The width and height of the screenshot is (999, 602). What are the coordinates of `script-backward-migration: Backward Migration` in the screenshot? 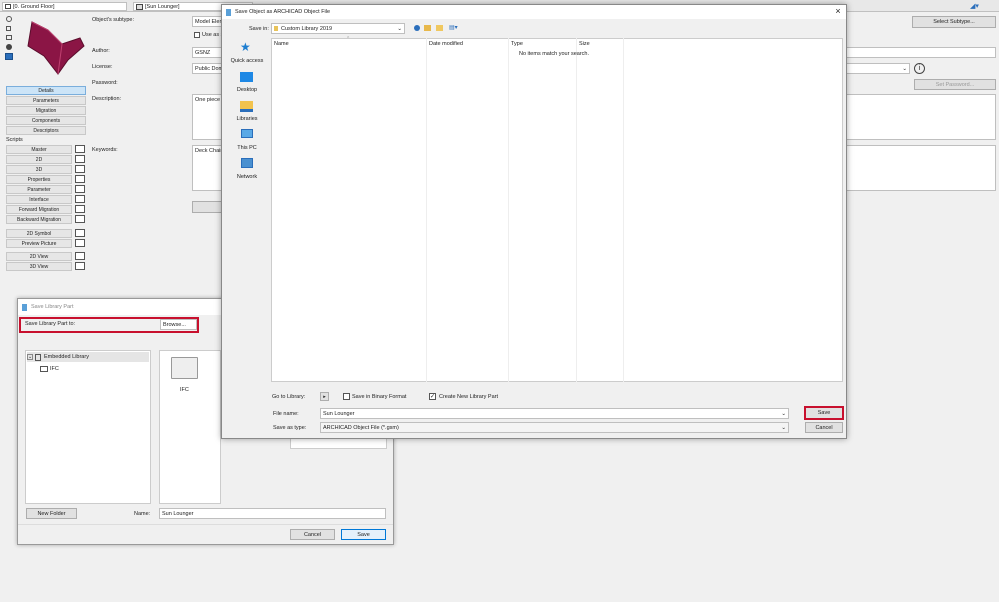 It's located at (39, 219).